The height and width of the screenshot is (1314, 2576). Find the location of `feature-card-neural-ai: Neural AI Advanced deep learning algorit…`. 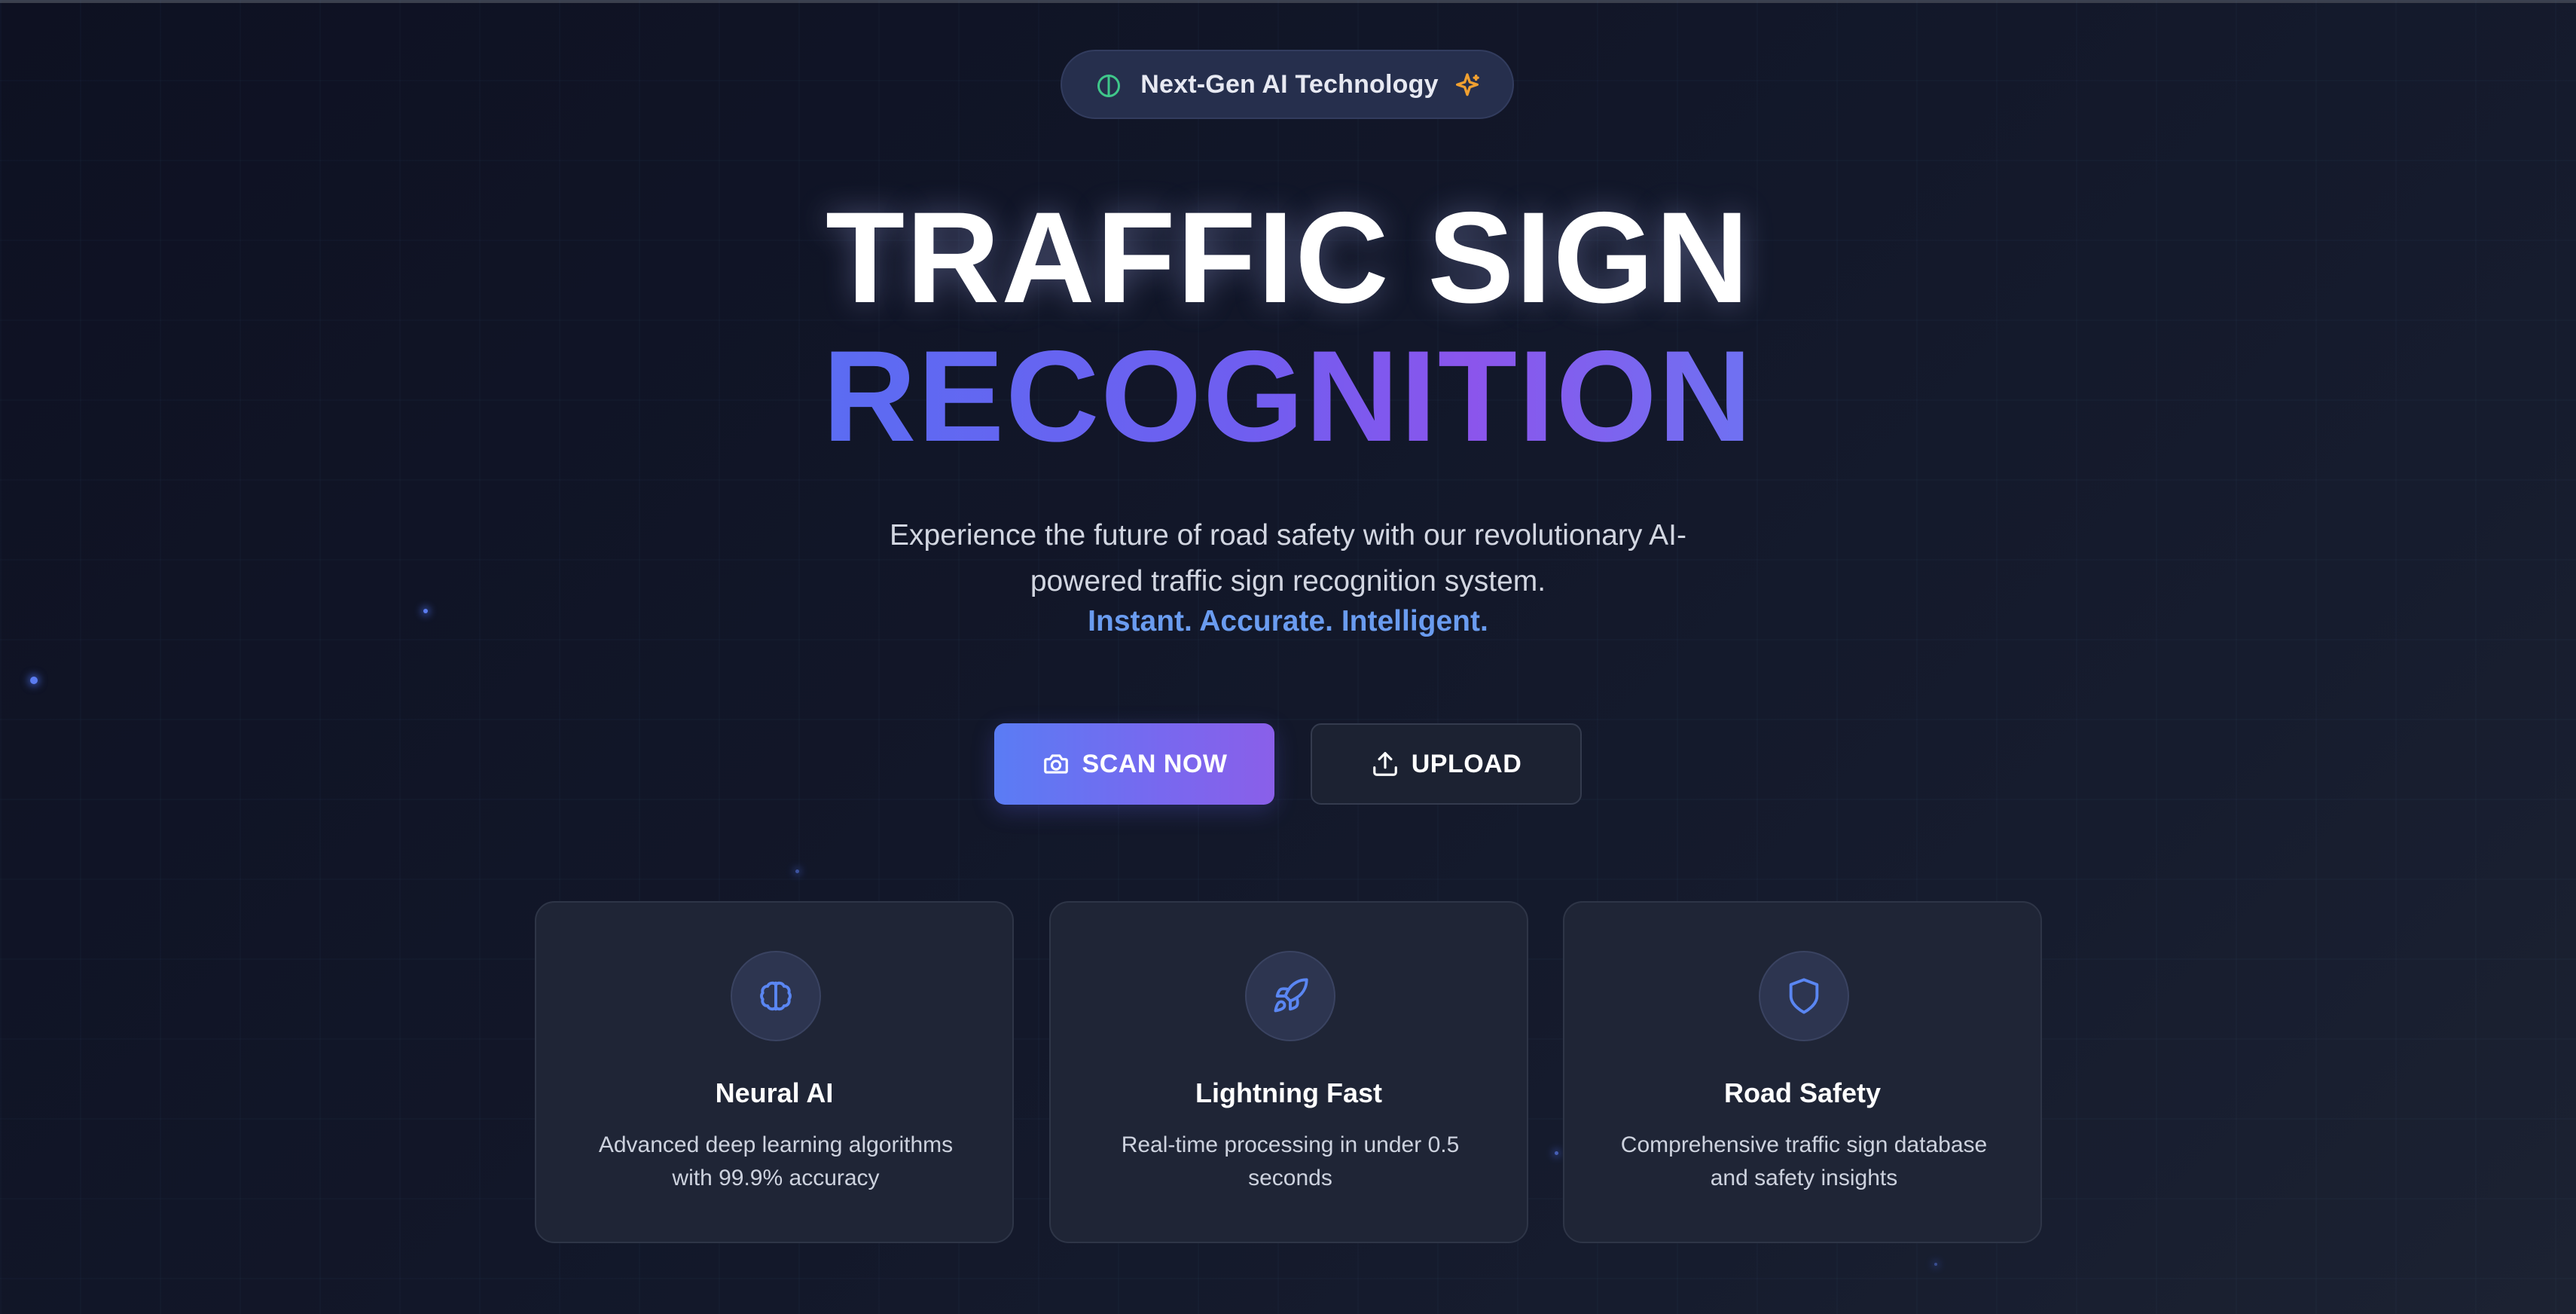

feature-card-neural-ai: Neural AI Advanced deep learning algorit… is located at coordinates (775, 1072).